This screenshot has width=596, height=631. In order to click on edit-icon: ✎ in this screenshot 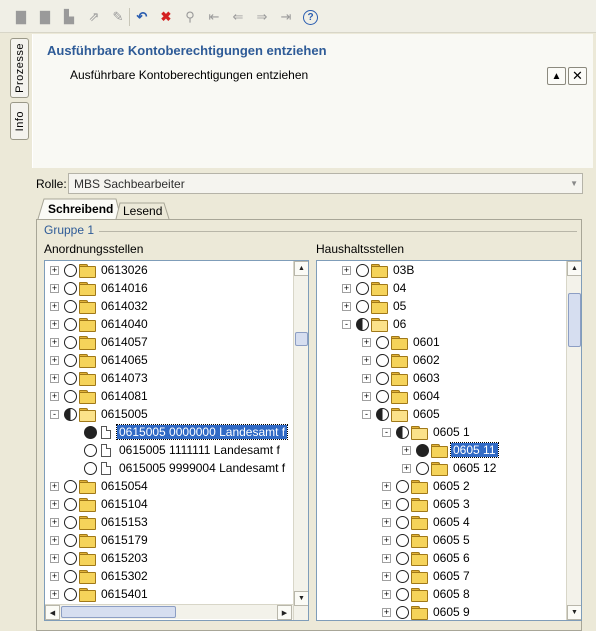, I will do `click(118, 17)`.